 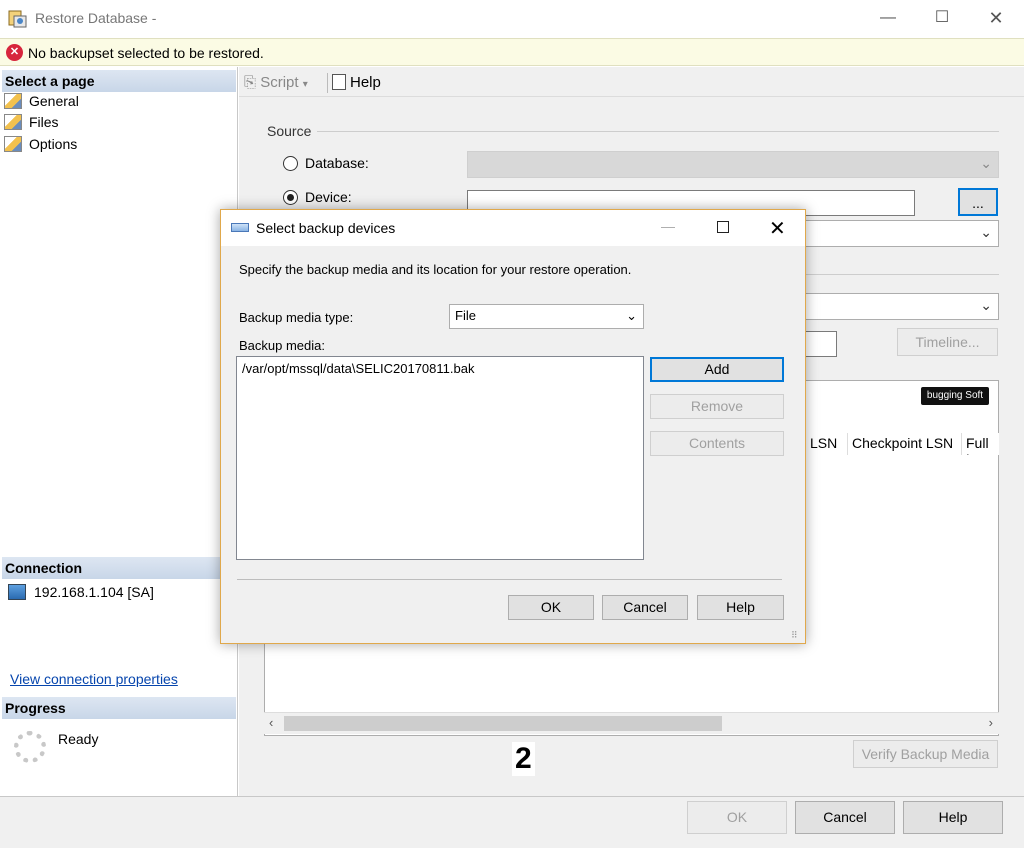 I want to click on database-restore-icon, so click(x=18, y=18).